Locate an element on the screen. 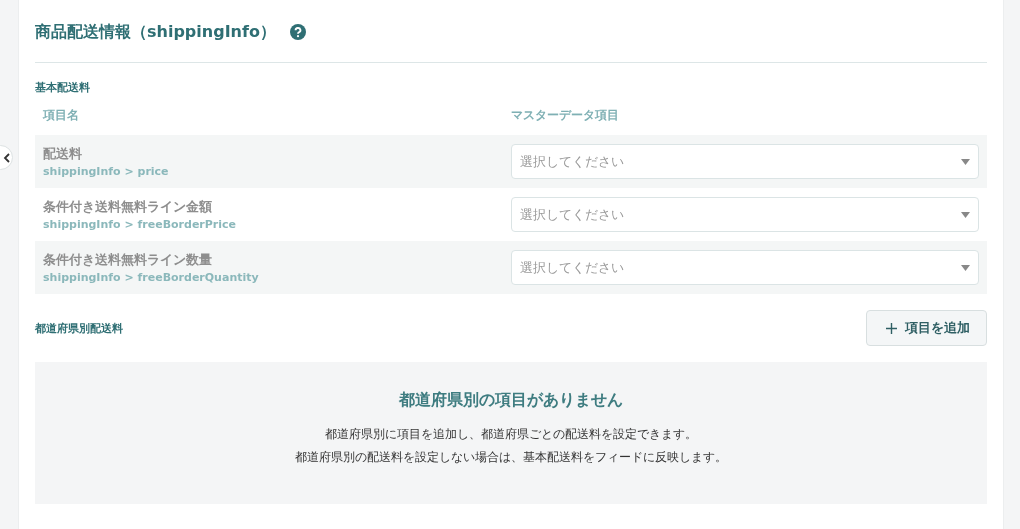  section-title: 商品配送情報（shippingInfo） is located at coordinates (155, 32).